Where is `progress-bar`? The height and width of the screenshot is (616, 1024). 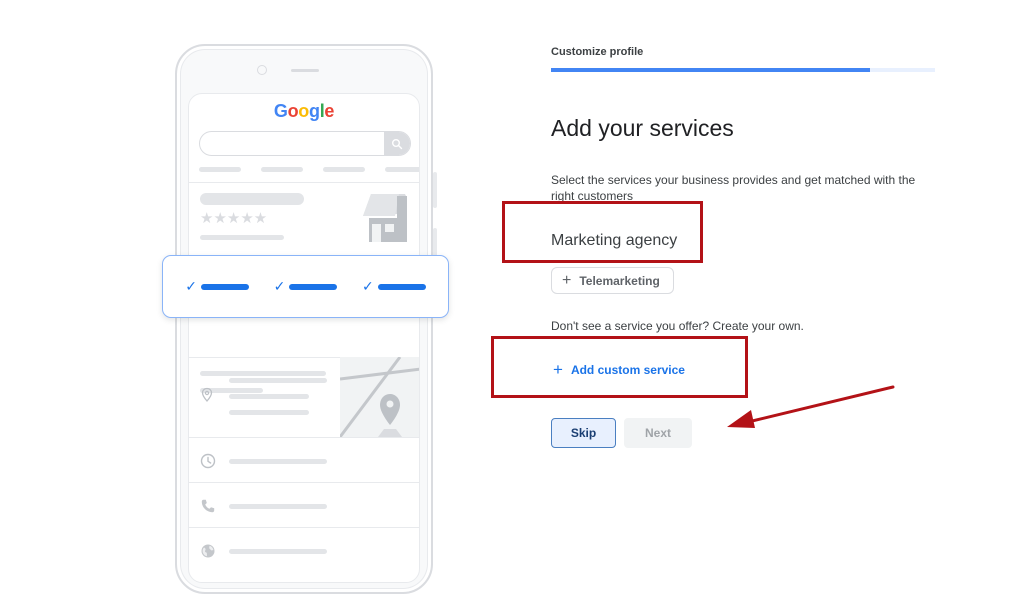 progress-bar is located at coordinates (743, 70).